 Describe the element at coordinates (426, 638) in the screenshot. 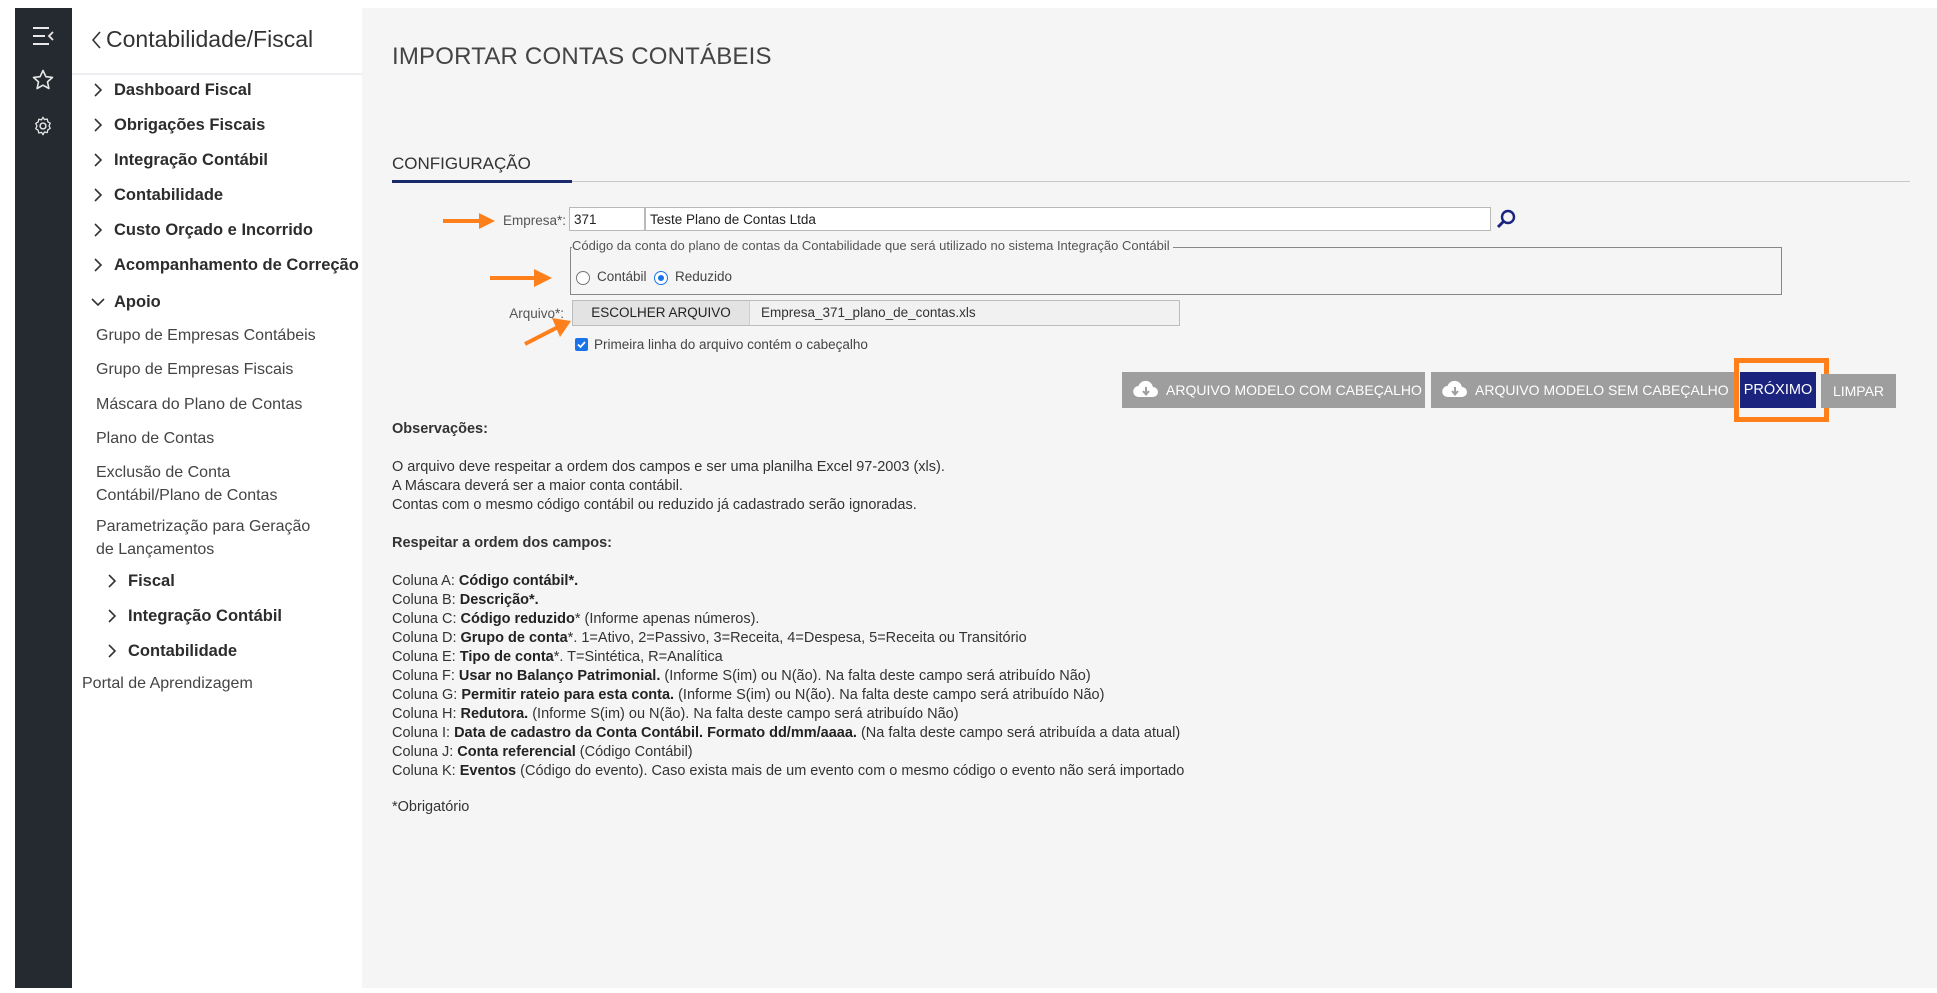

I see `column-prefix: Coluna D:` at that location.